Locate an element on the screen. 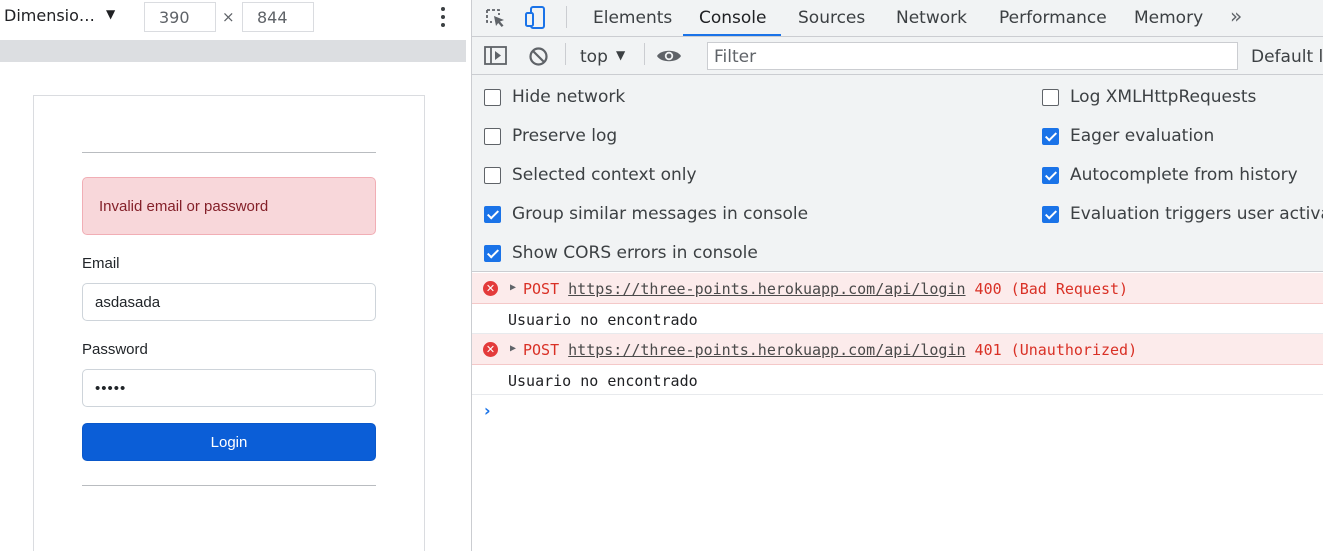  divider-top is located at coordinates (229, 152).